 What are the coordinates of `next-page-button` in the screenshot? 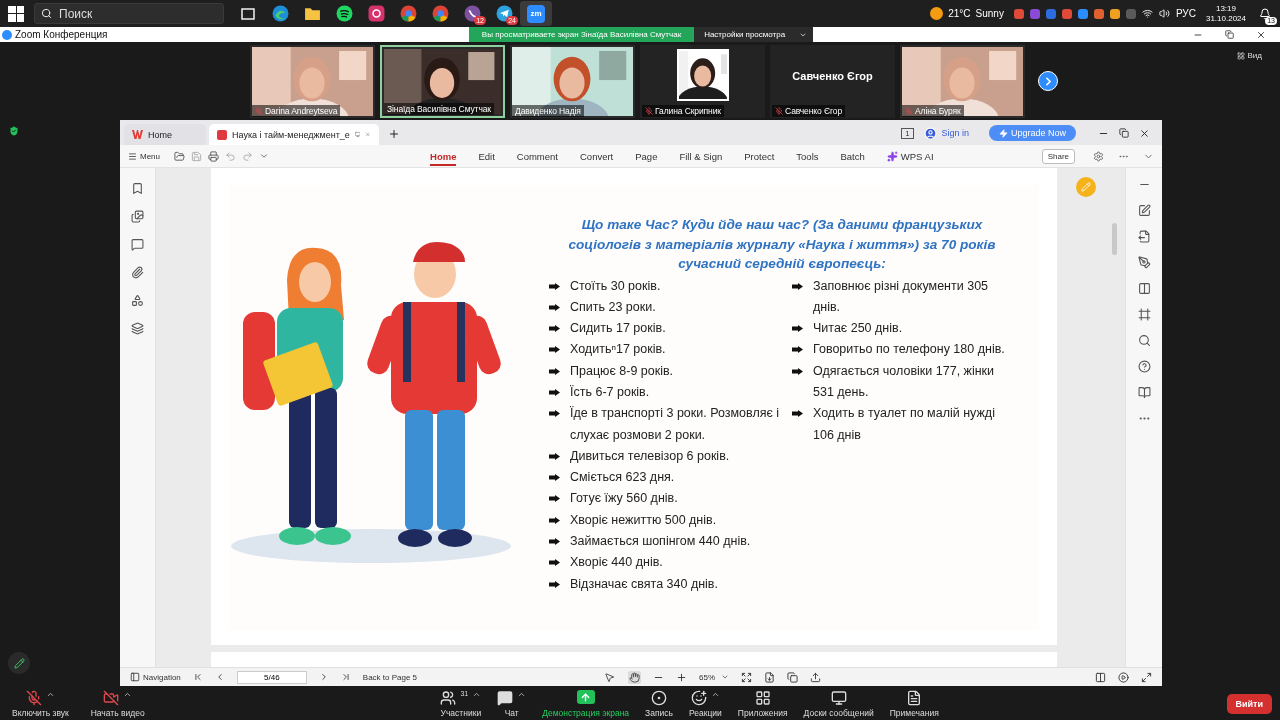 It's located at (1048, 81).